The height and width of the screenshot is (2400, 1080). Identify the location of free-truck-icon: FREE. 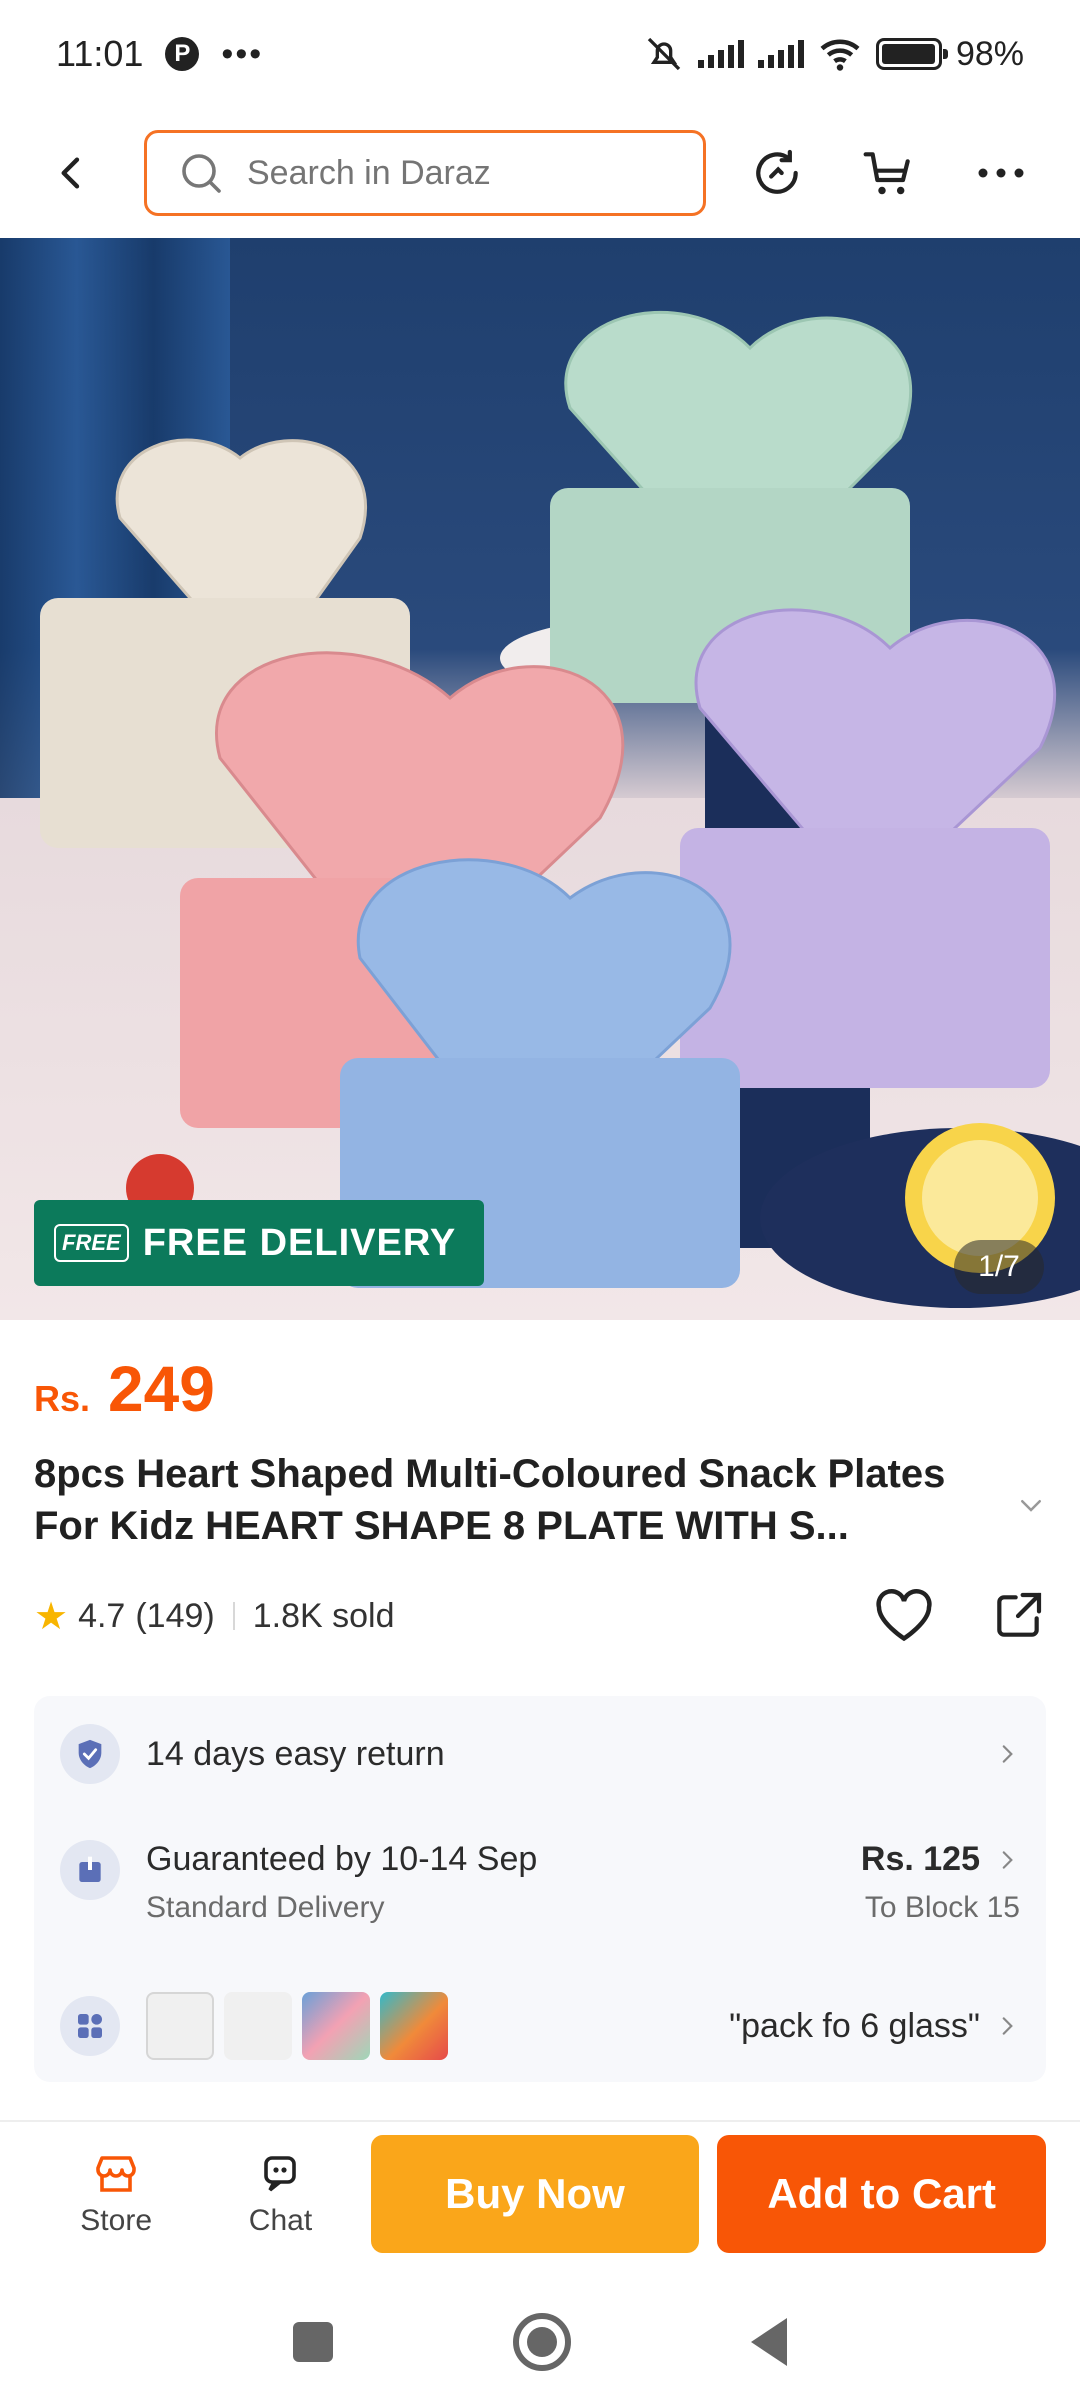
(91, 1243).